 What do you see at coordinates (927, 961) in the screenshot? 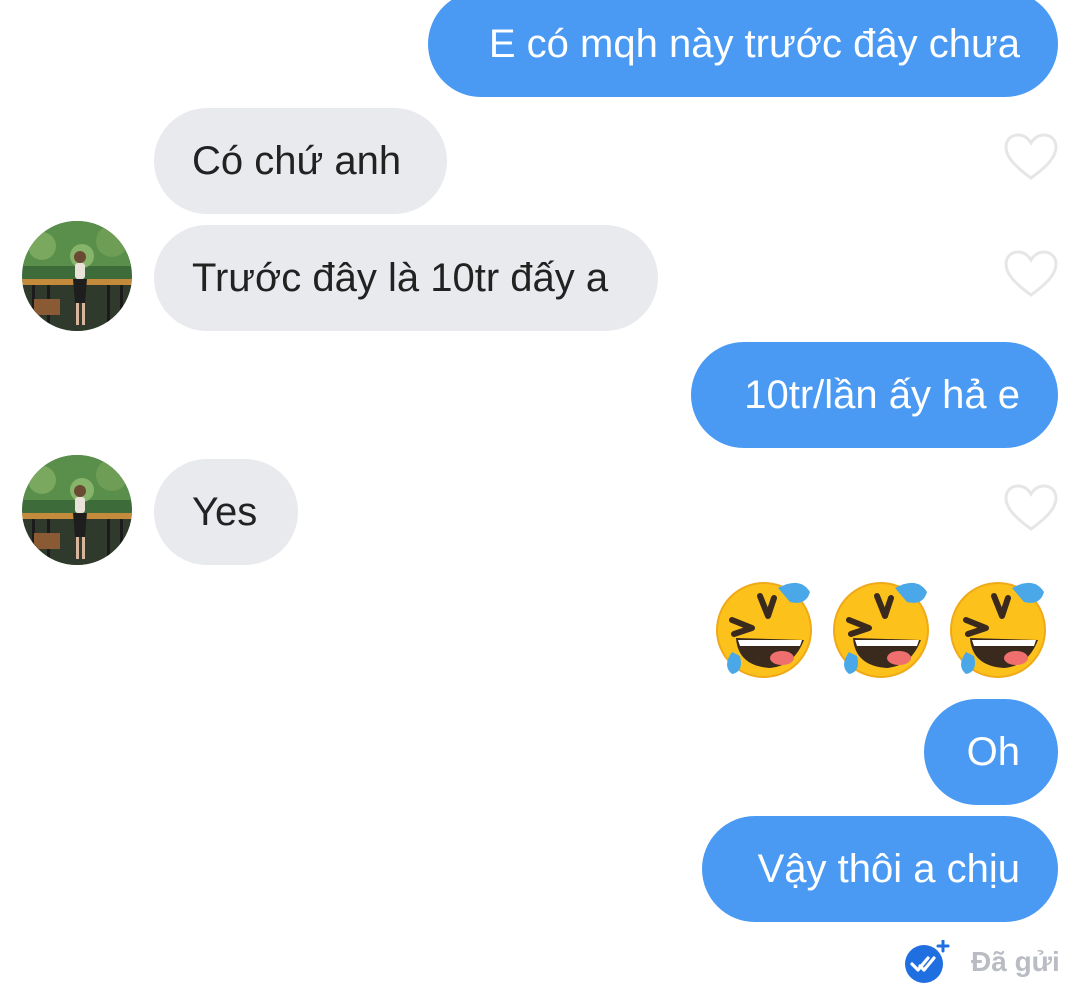
I see `sent-check-icon` at bounding box center [927, 961].